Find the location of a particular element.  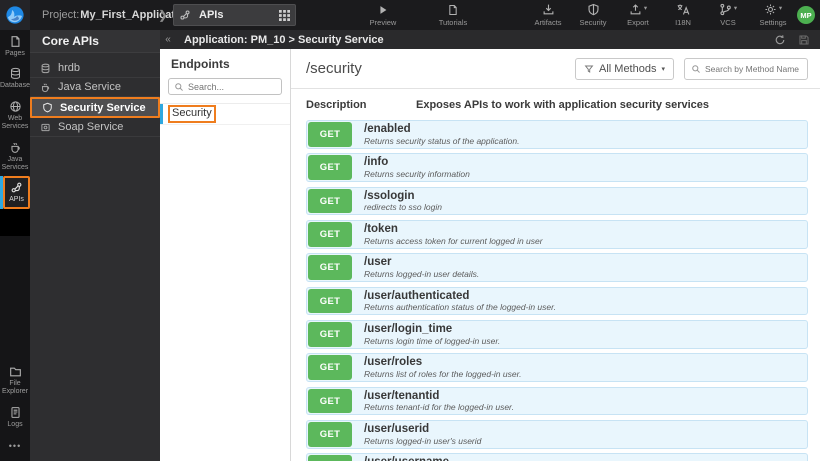

filter-funnel-icon is located at coordinates (589, 69).